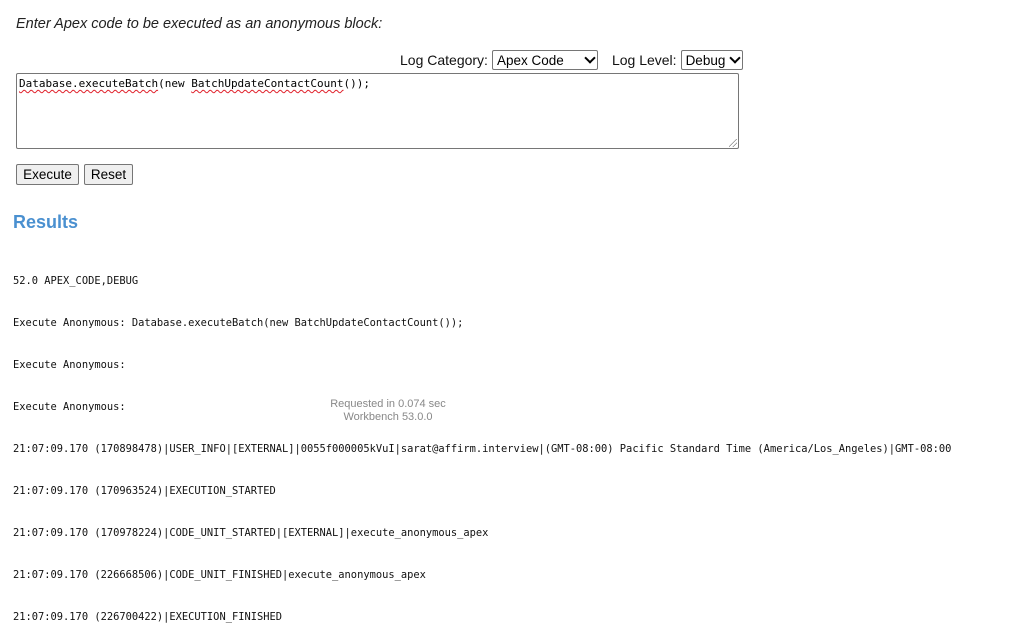 The height and width of the screenshot is (638, 1015). I want to click on code-token-end: ());, so click(357, 83).